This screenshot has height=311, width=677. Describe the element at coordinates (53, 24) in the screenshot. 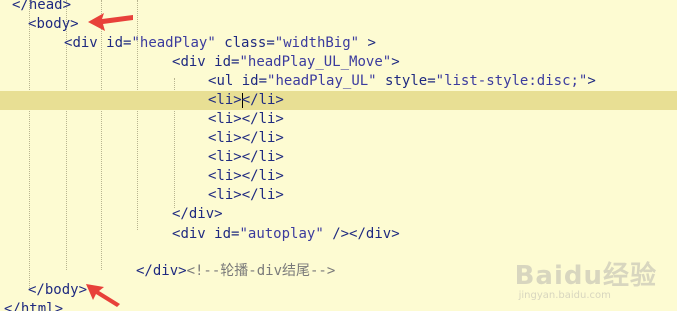

I see `tag-name: body` at that location.